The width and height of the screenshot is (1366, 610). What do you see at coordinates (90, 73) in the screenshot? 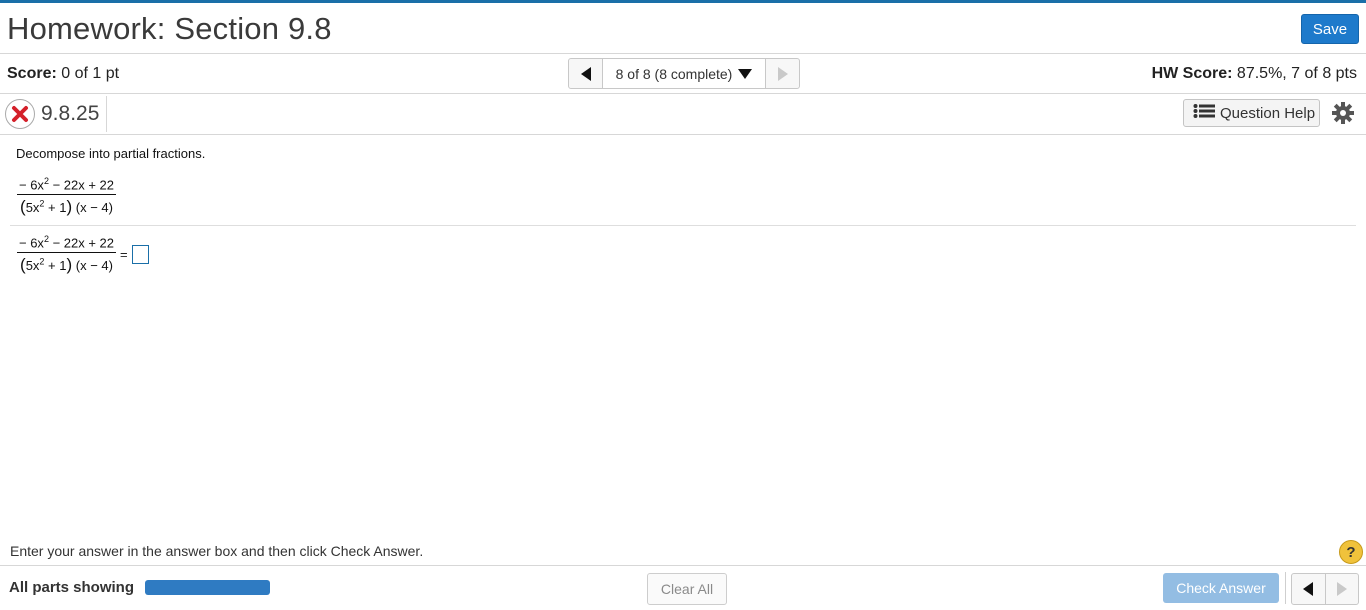
I see `score-value: 0 of 1 pt` at bounding box center [90, 73].